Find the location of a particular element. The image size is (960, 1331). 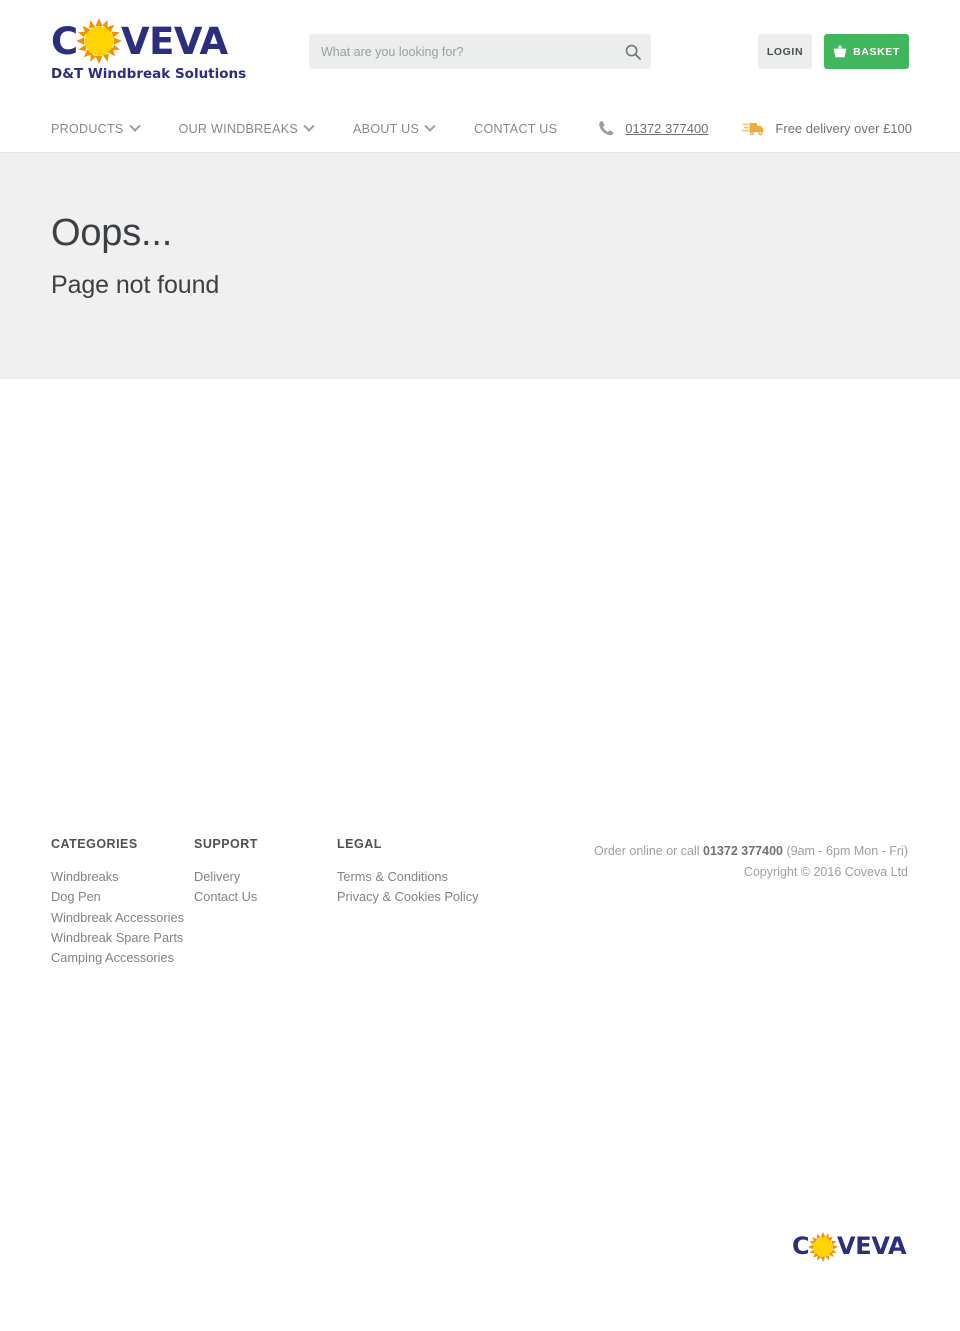

nav-label: ABOUT US is located at coordinates (386, 128).